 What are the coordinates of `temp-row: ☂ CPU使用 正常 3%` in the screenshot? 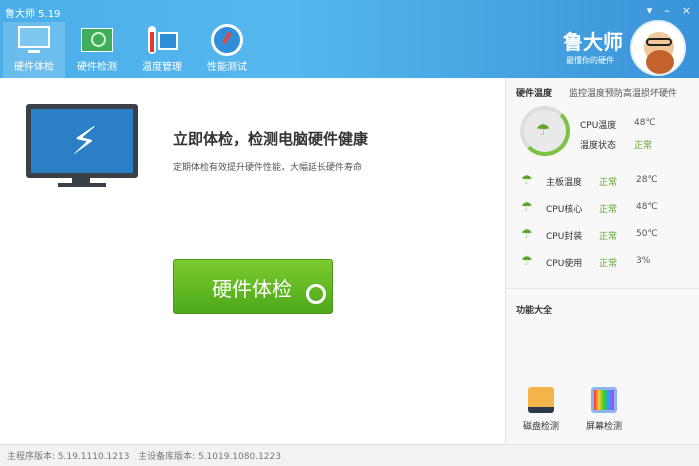 It's located at (586, 261).